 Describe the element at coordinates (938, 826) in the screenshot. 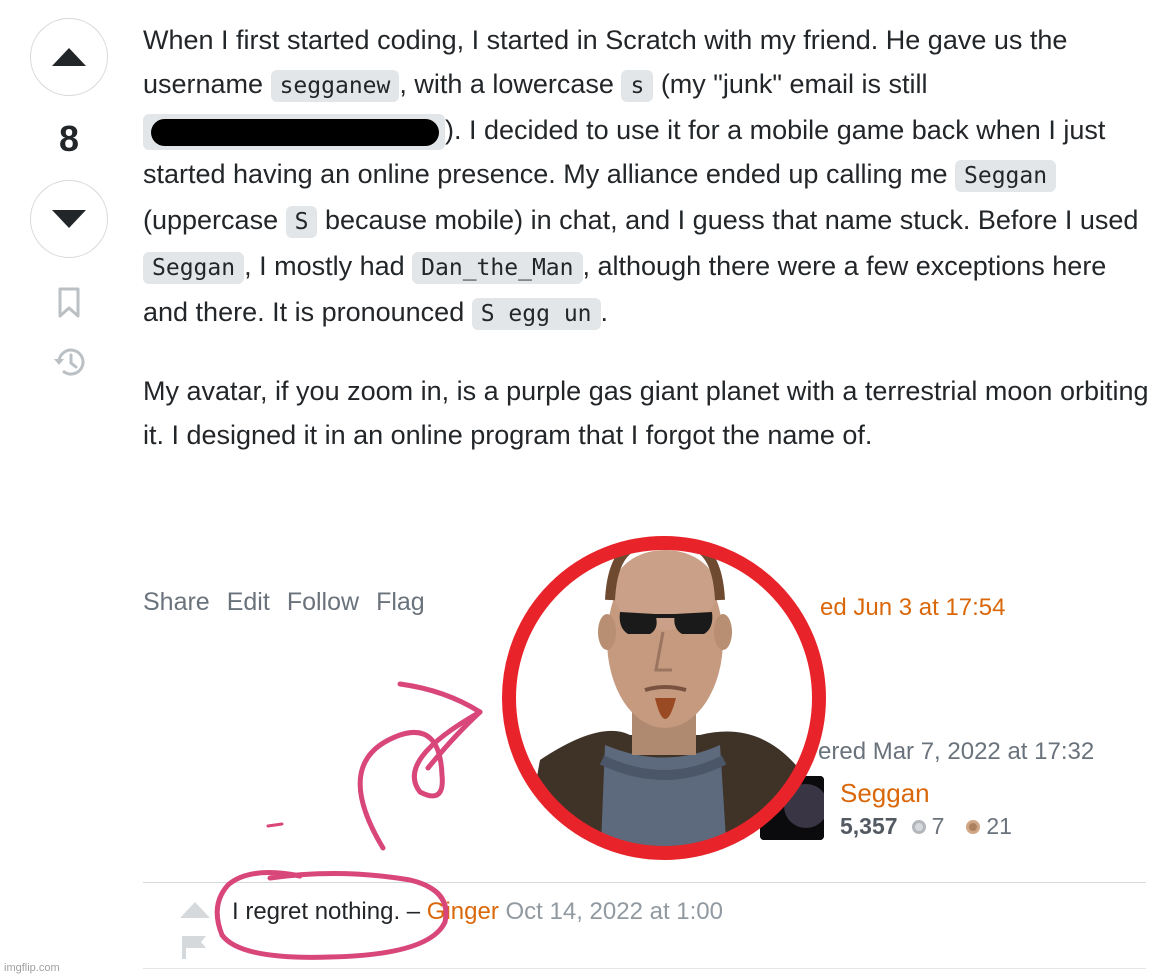

I see `silver-badge-count: 7` at that location.